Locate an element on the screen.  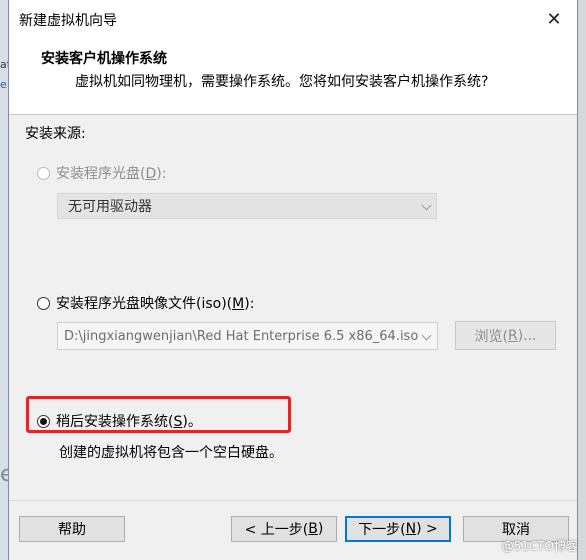
install-source-label: 安装来源: is located at coordinates (55, 134).